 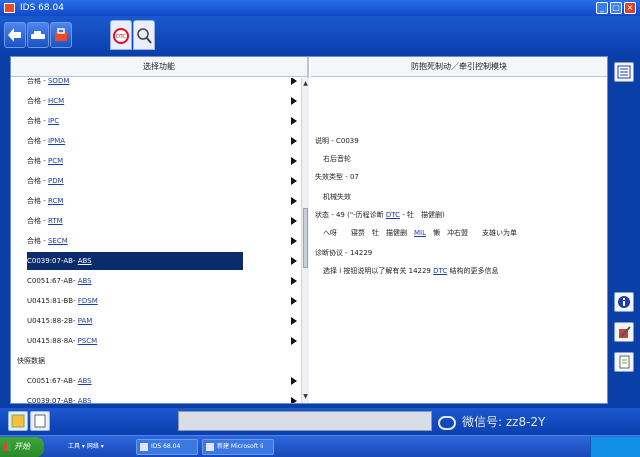 I want to click on status-strip, so click(x=305, y=421).